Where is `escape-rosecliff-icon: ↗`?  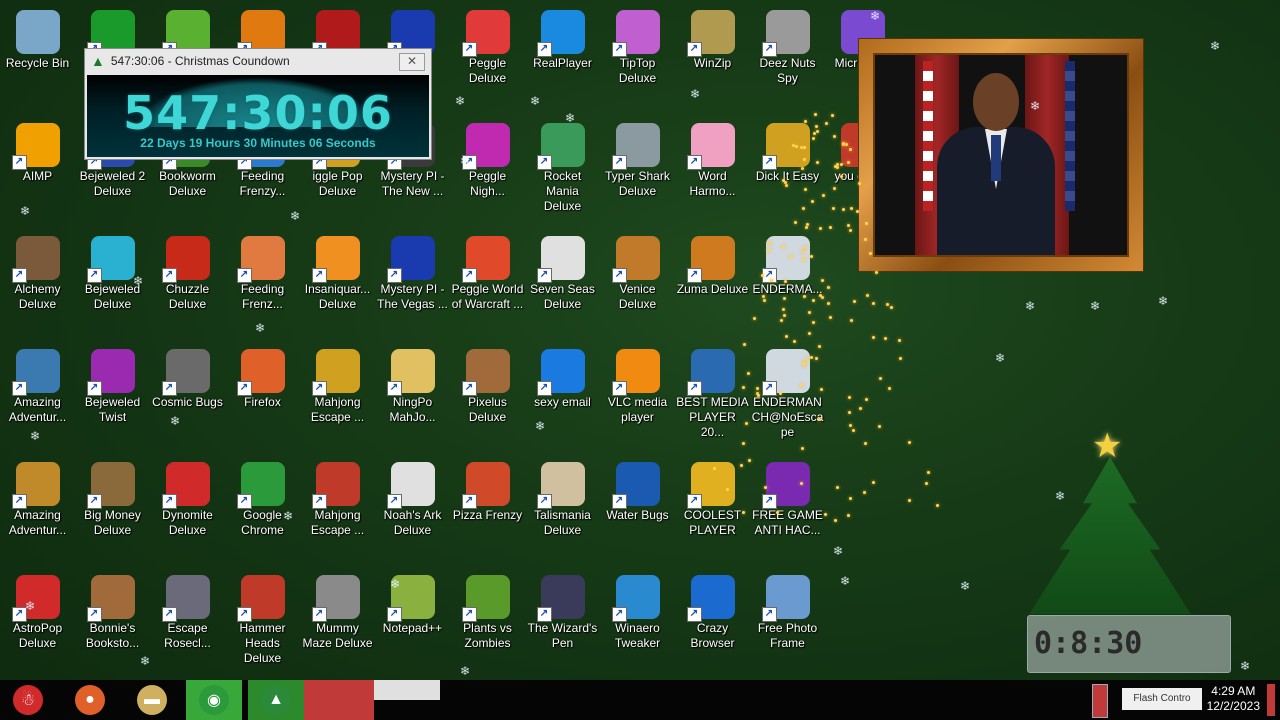
escape-rosecliff-icon: ↗ is located at coordinates (185, 598).